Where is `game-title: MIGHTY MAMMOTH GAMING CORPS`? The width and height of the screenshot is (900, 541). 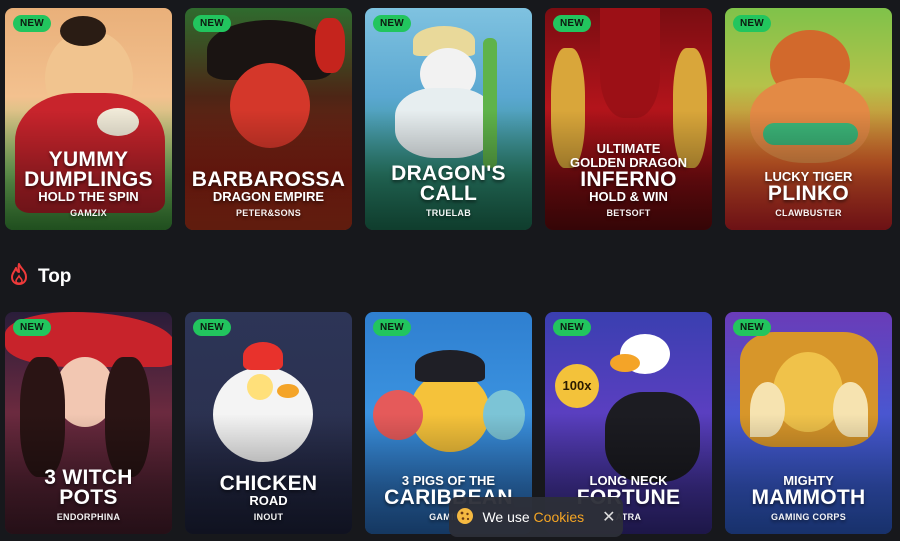 game-title: MIGHTY MAMMOTH GAMING CORPS is located at coordinates (808, 498).